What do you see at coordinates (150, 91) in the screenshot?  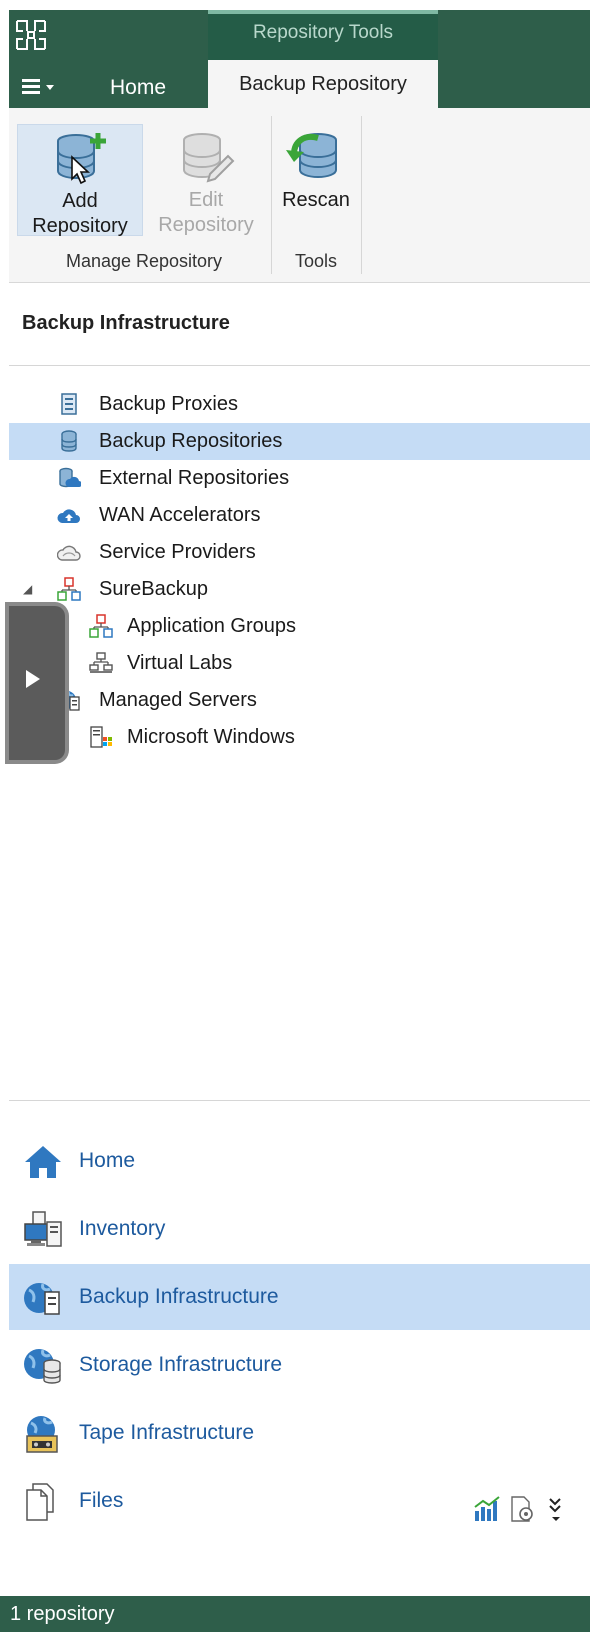 I see `tab-home: Home` at bounding box center [150, 91].